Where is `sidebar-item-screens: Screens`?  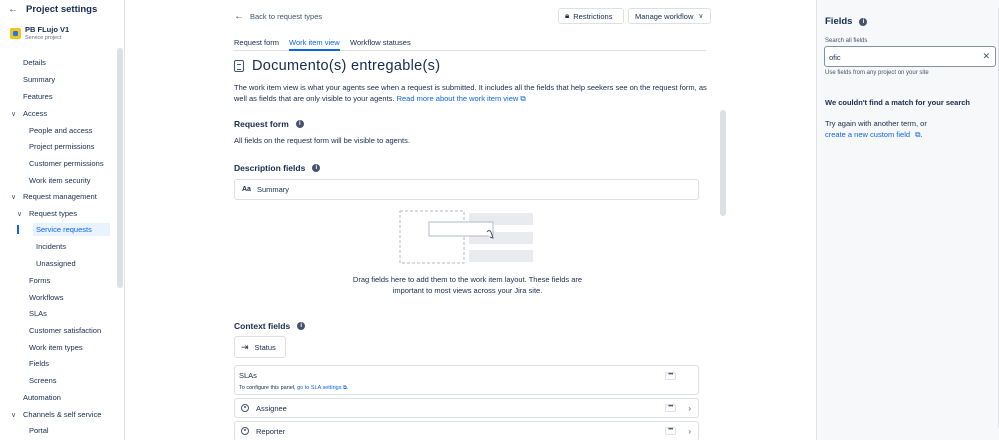
sidebar-item-screens: Screens is located at coordinates (71, 380).